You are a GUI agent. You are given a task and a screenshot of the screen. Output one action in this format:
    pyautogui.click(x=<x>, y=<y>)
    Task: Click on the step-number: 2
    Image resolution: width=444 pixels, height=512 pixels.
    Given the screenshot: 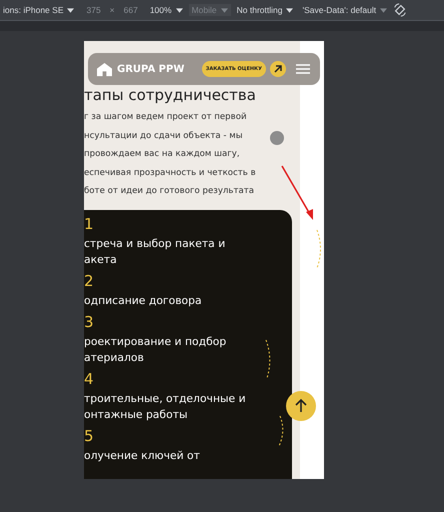 What is the action you would take?
    pyautogui.click(x=89, y=280)
    